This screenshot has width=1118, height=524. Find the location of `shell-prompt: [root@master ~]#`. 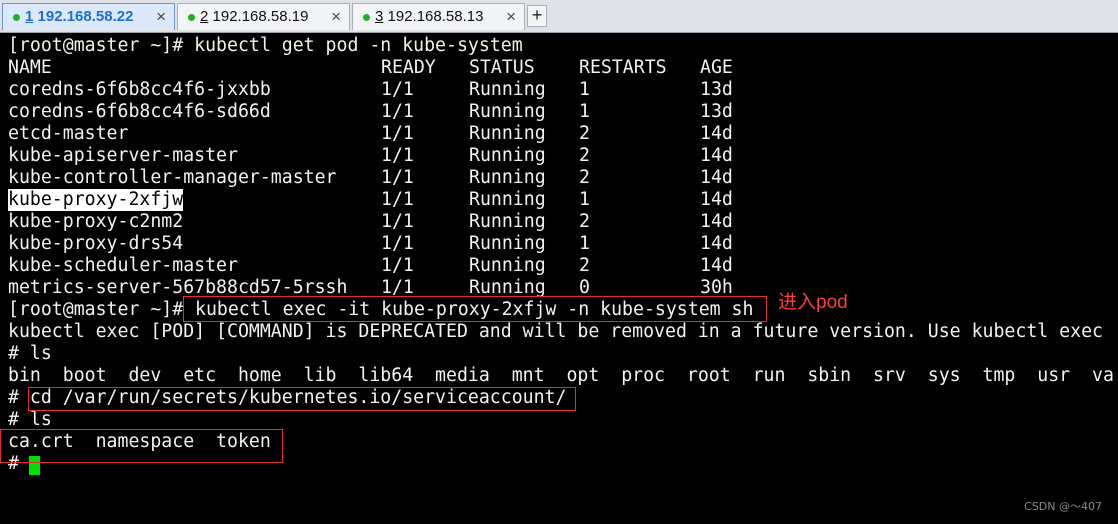

shell-prompt: [root@master ~]# is located at coordinates (96, 309).